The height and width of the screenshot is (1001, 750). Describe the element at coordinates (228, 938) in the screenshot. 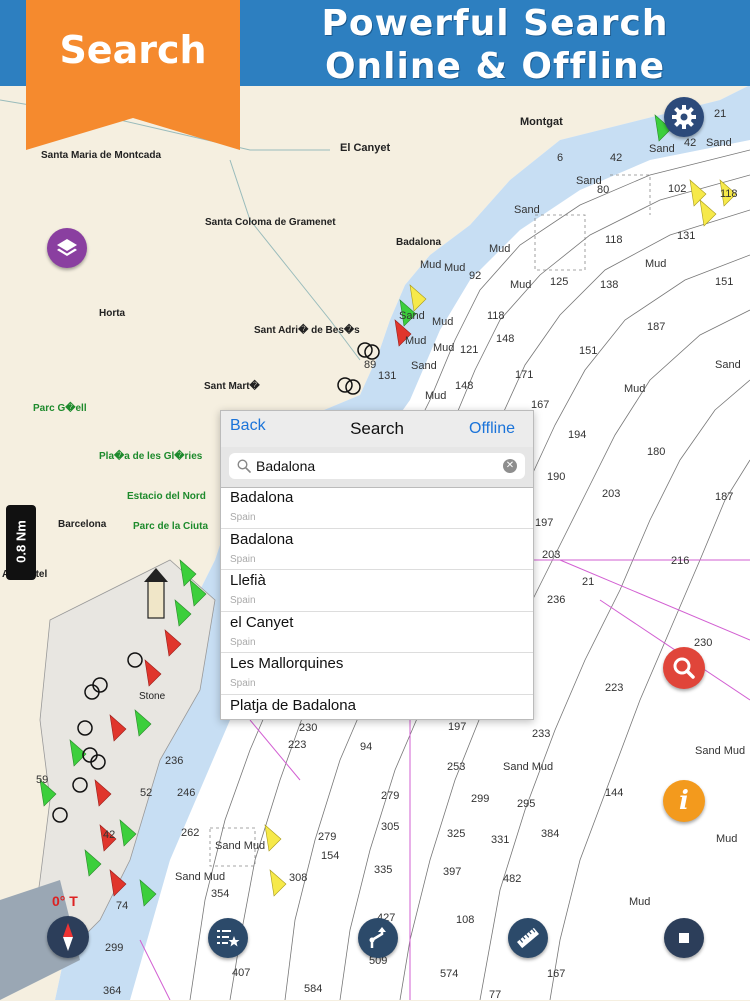

I see `favorites-button` at that location.